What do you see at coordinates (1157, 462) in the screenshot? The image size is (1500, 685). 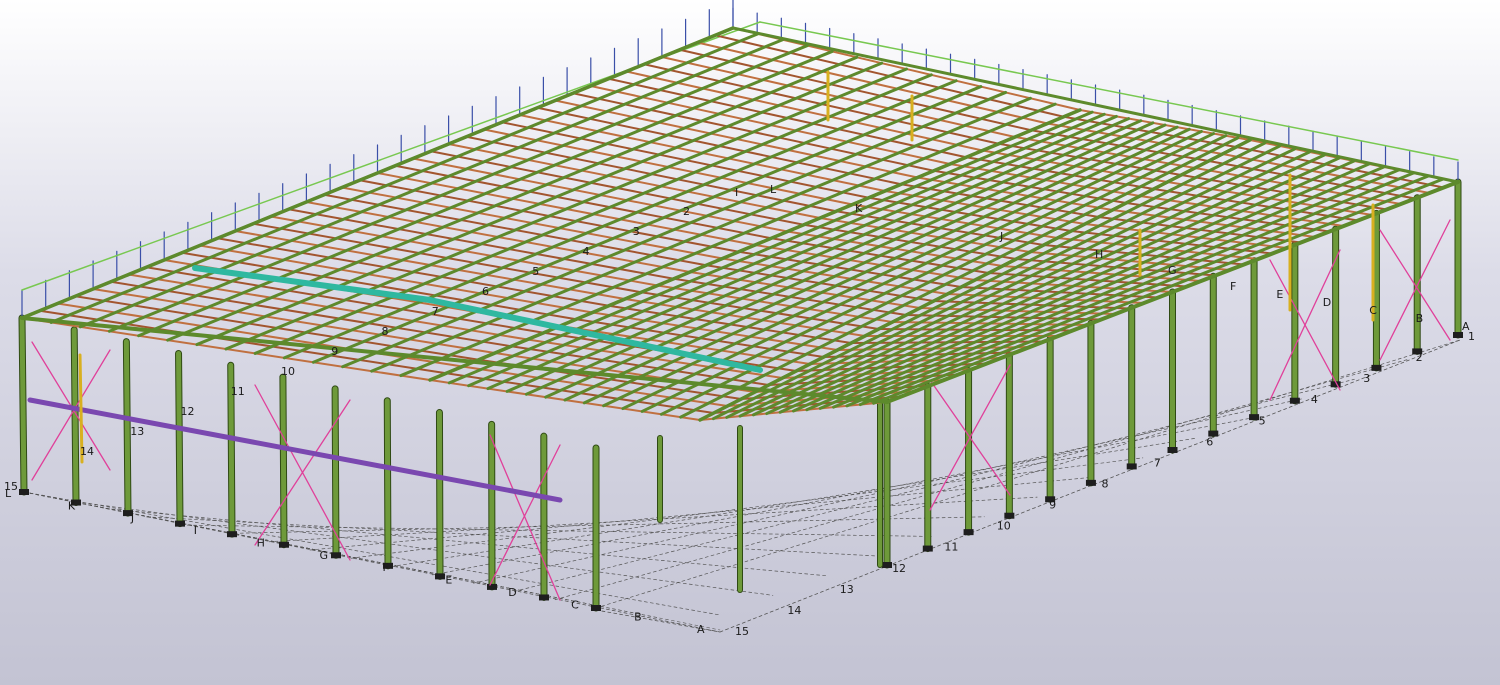 I see `grid-label-number: 7` at bounding box center [1157, 462].